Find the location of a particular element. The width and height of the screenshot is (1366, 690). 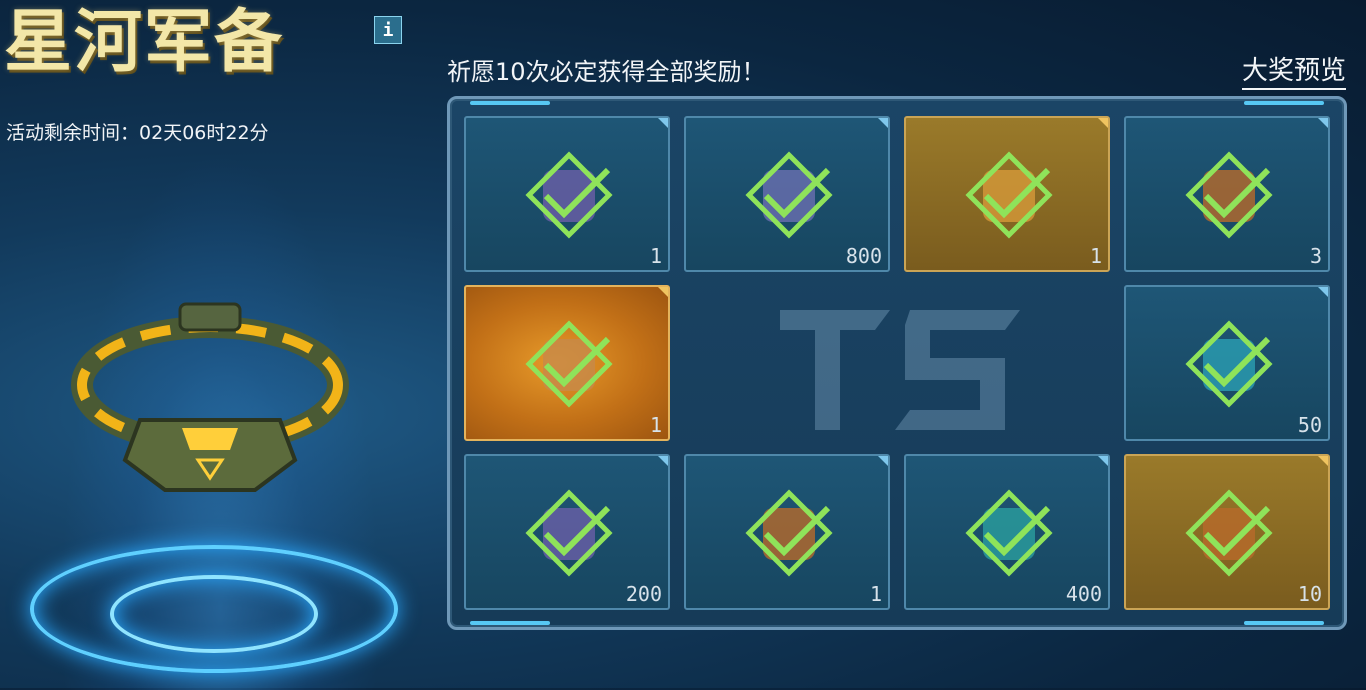

guarantee-notice: 祈愿10次必定获得全部奖励！ is located at coordinates (606, 72).